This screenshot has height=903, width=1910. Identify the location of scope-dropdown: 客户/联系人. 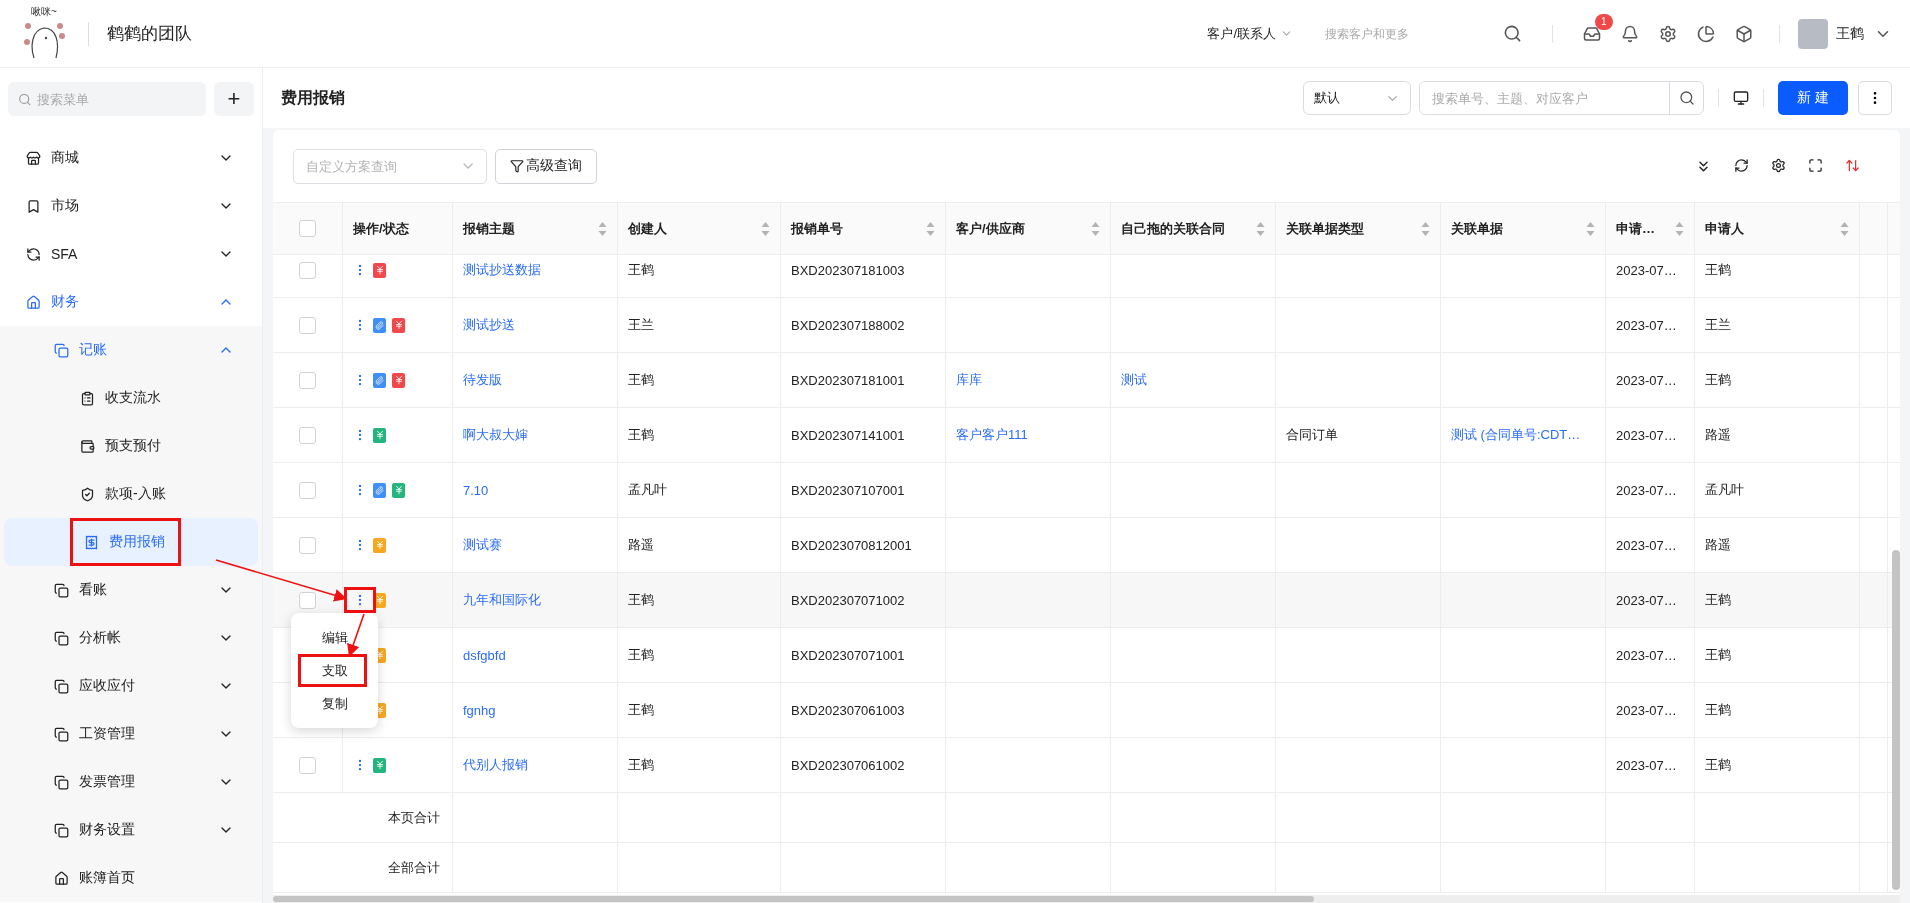
(1241, 33).